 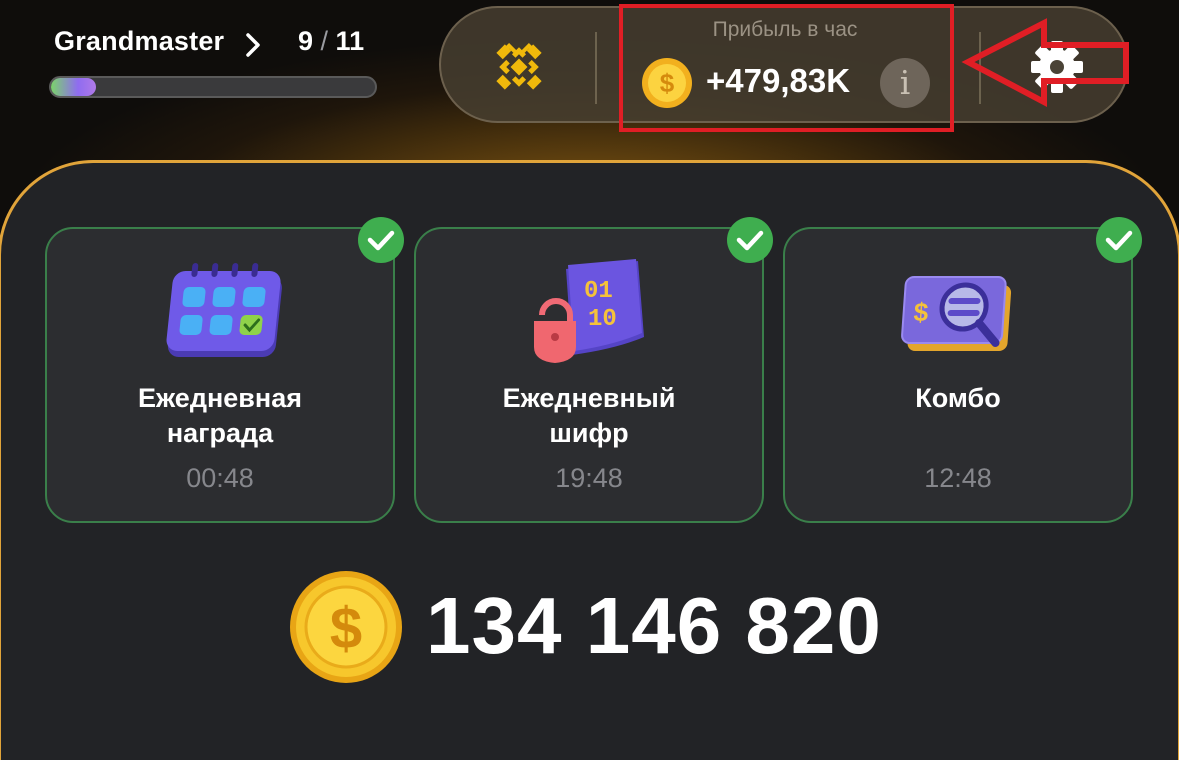 What do you see at coordinates (602, 319) in the screenshot?
I see `svg-text: 10` at bounding box center [602, 319].